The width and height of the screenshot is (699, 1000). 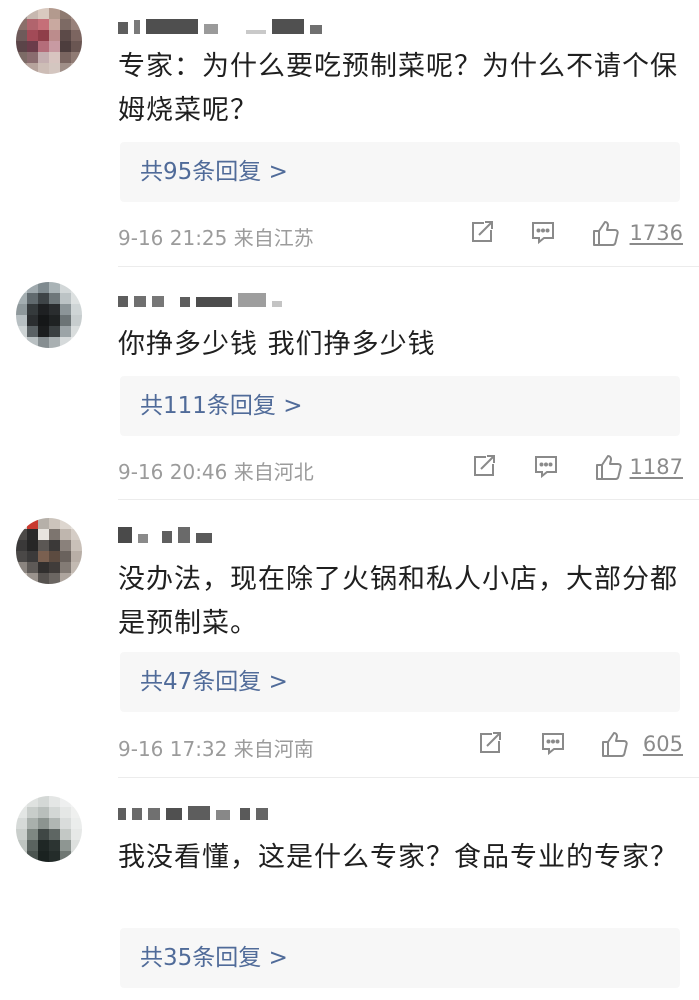 I want to click on like-count: 1736, so click(x=656, y=233).